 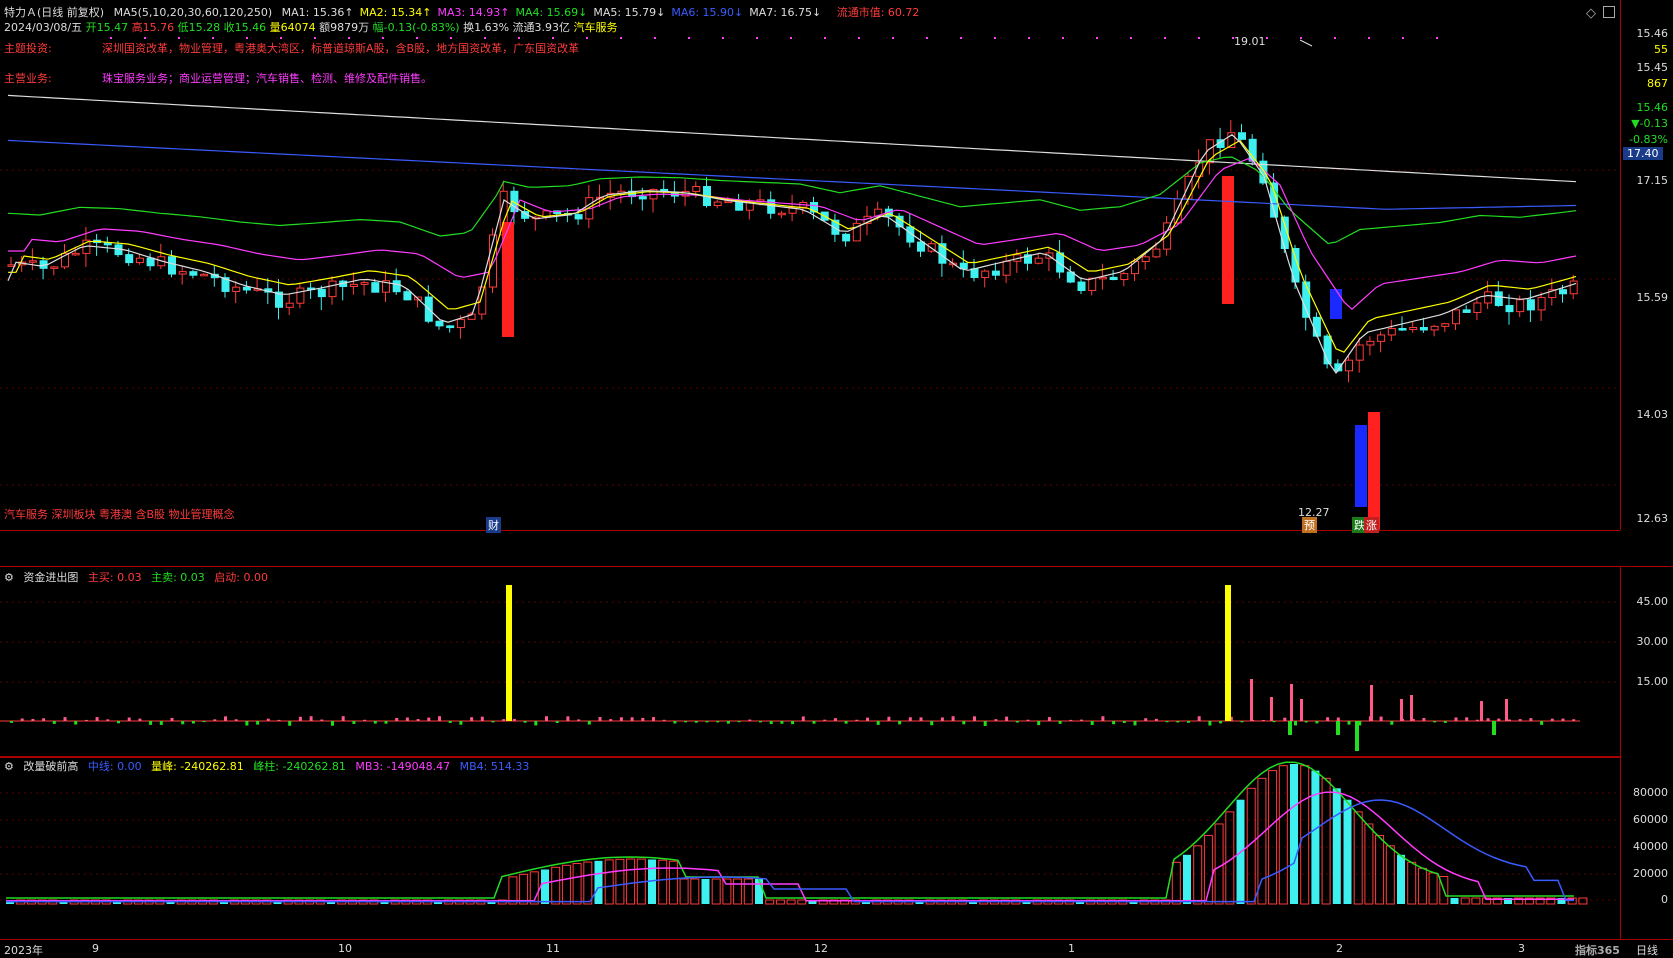 I want to click on ma30-line, so click(x=792, y=234).